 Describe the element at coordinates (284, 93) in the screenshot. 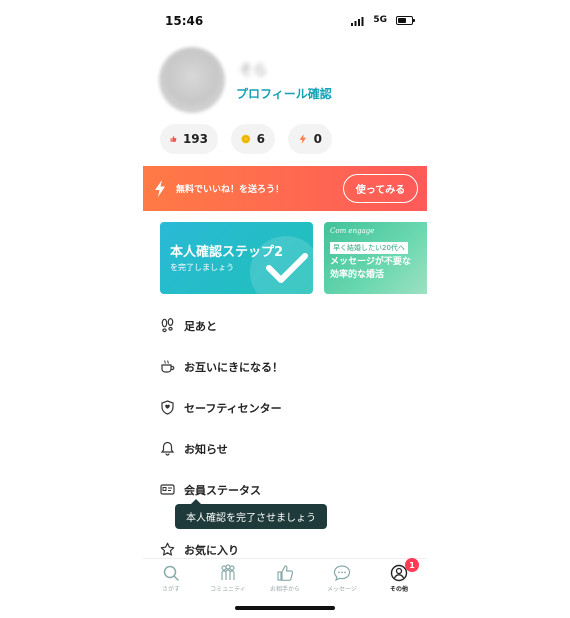

I see `profile-confirm-link: プロフィール確認` at that location.